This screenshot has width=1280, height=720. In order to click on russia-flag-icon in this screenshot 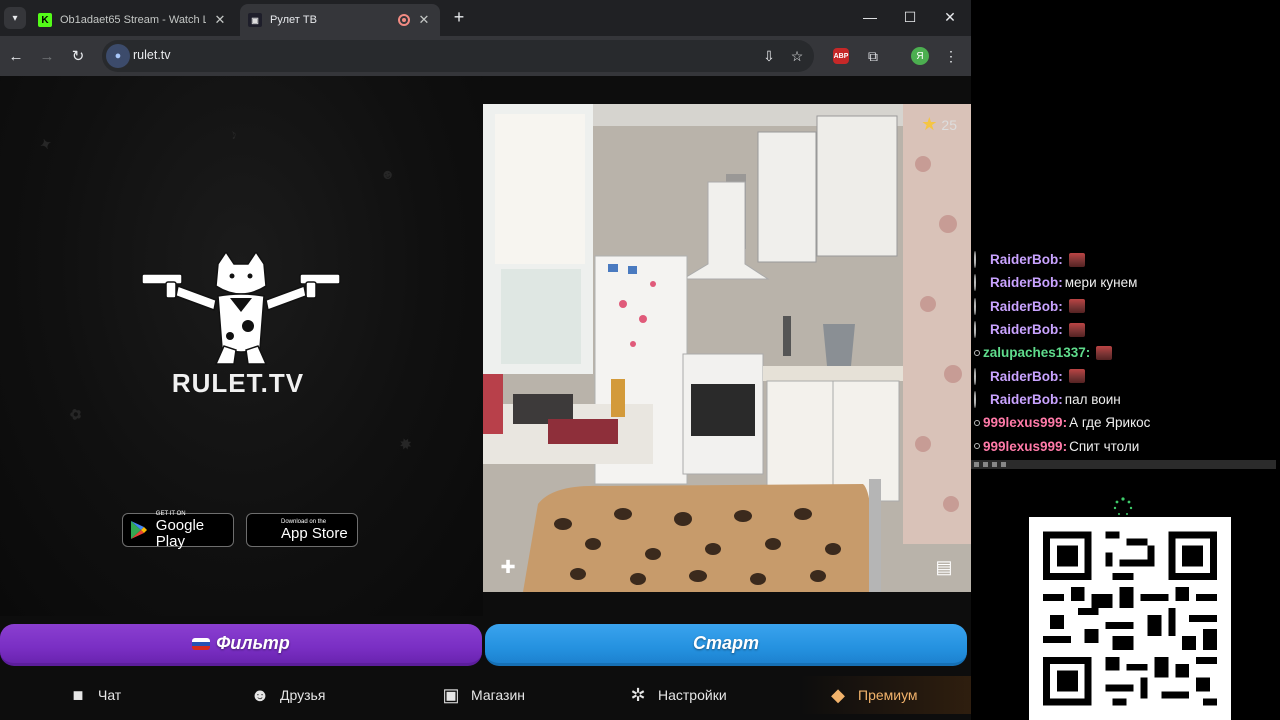, I will do `click(201, 643)`.